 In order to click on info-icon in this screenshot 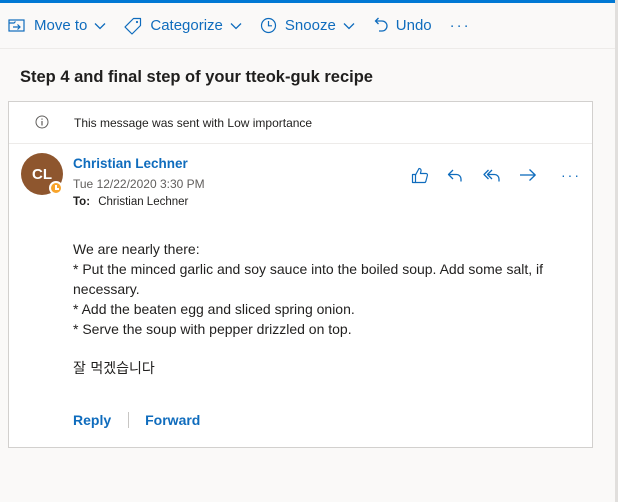, I will do `click(42, 122)`.